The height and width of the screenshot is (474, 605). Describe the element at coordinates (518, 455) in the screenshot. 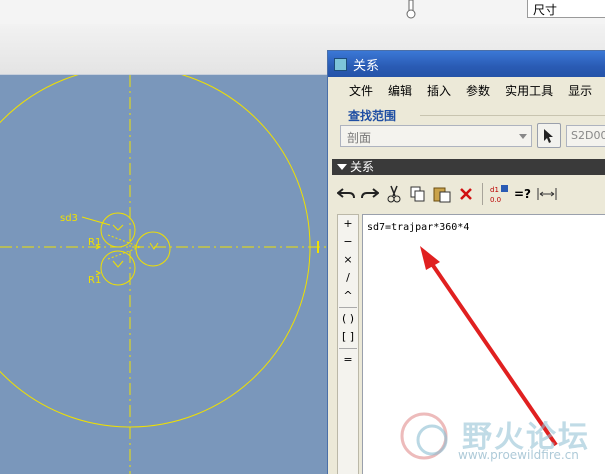

I see `watermark-url: www.proewildfire.cn` at that location.